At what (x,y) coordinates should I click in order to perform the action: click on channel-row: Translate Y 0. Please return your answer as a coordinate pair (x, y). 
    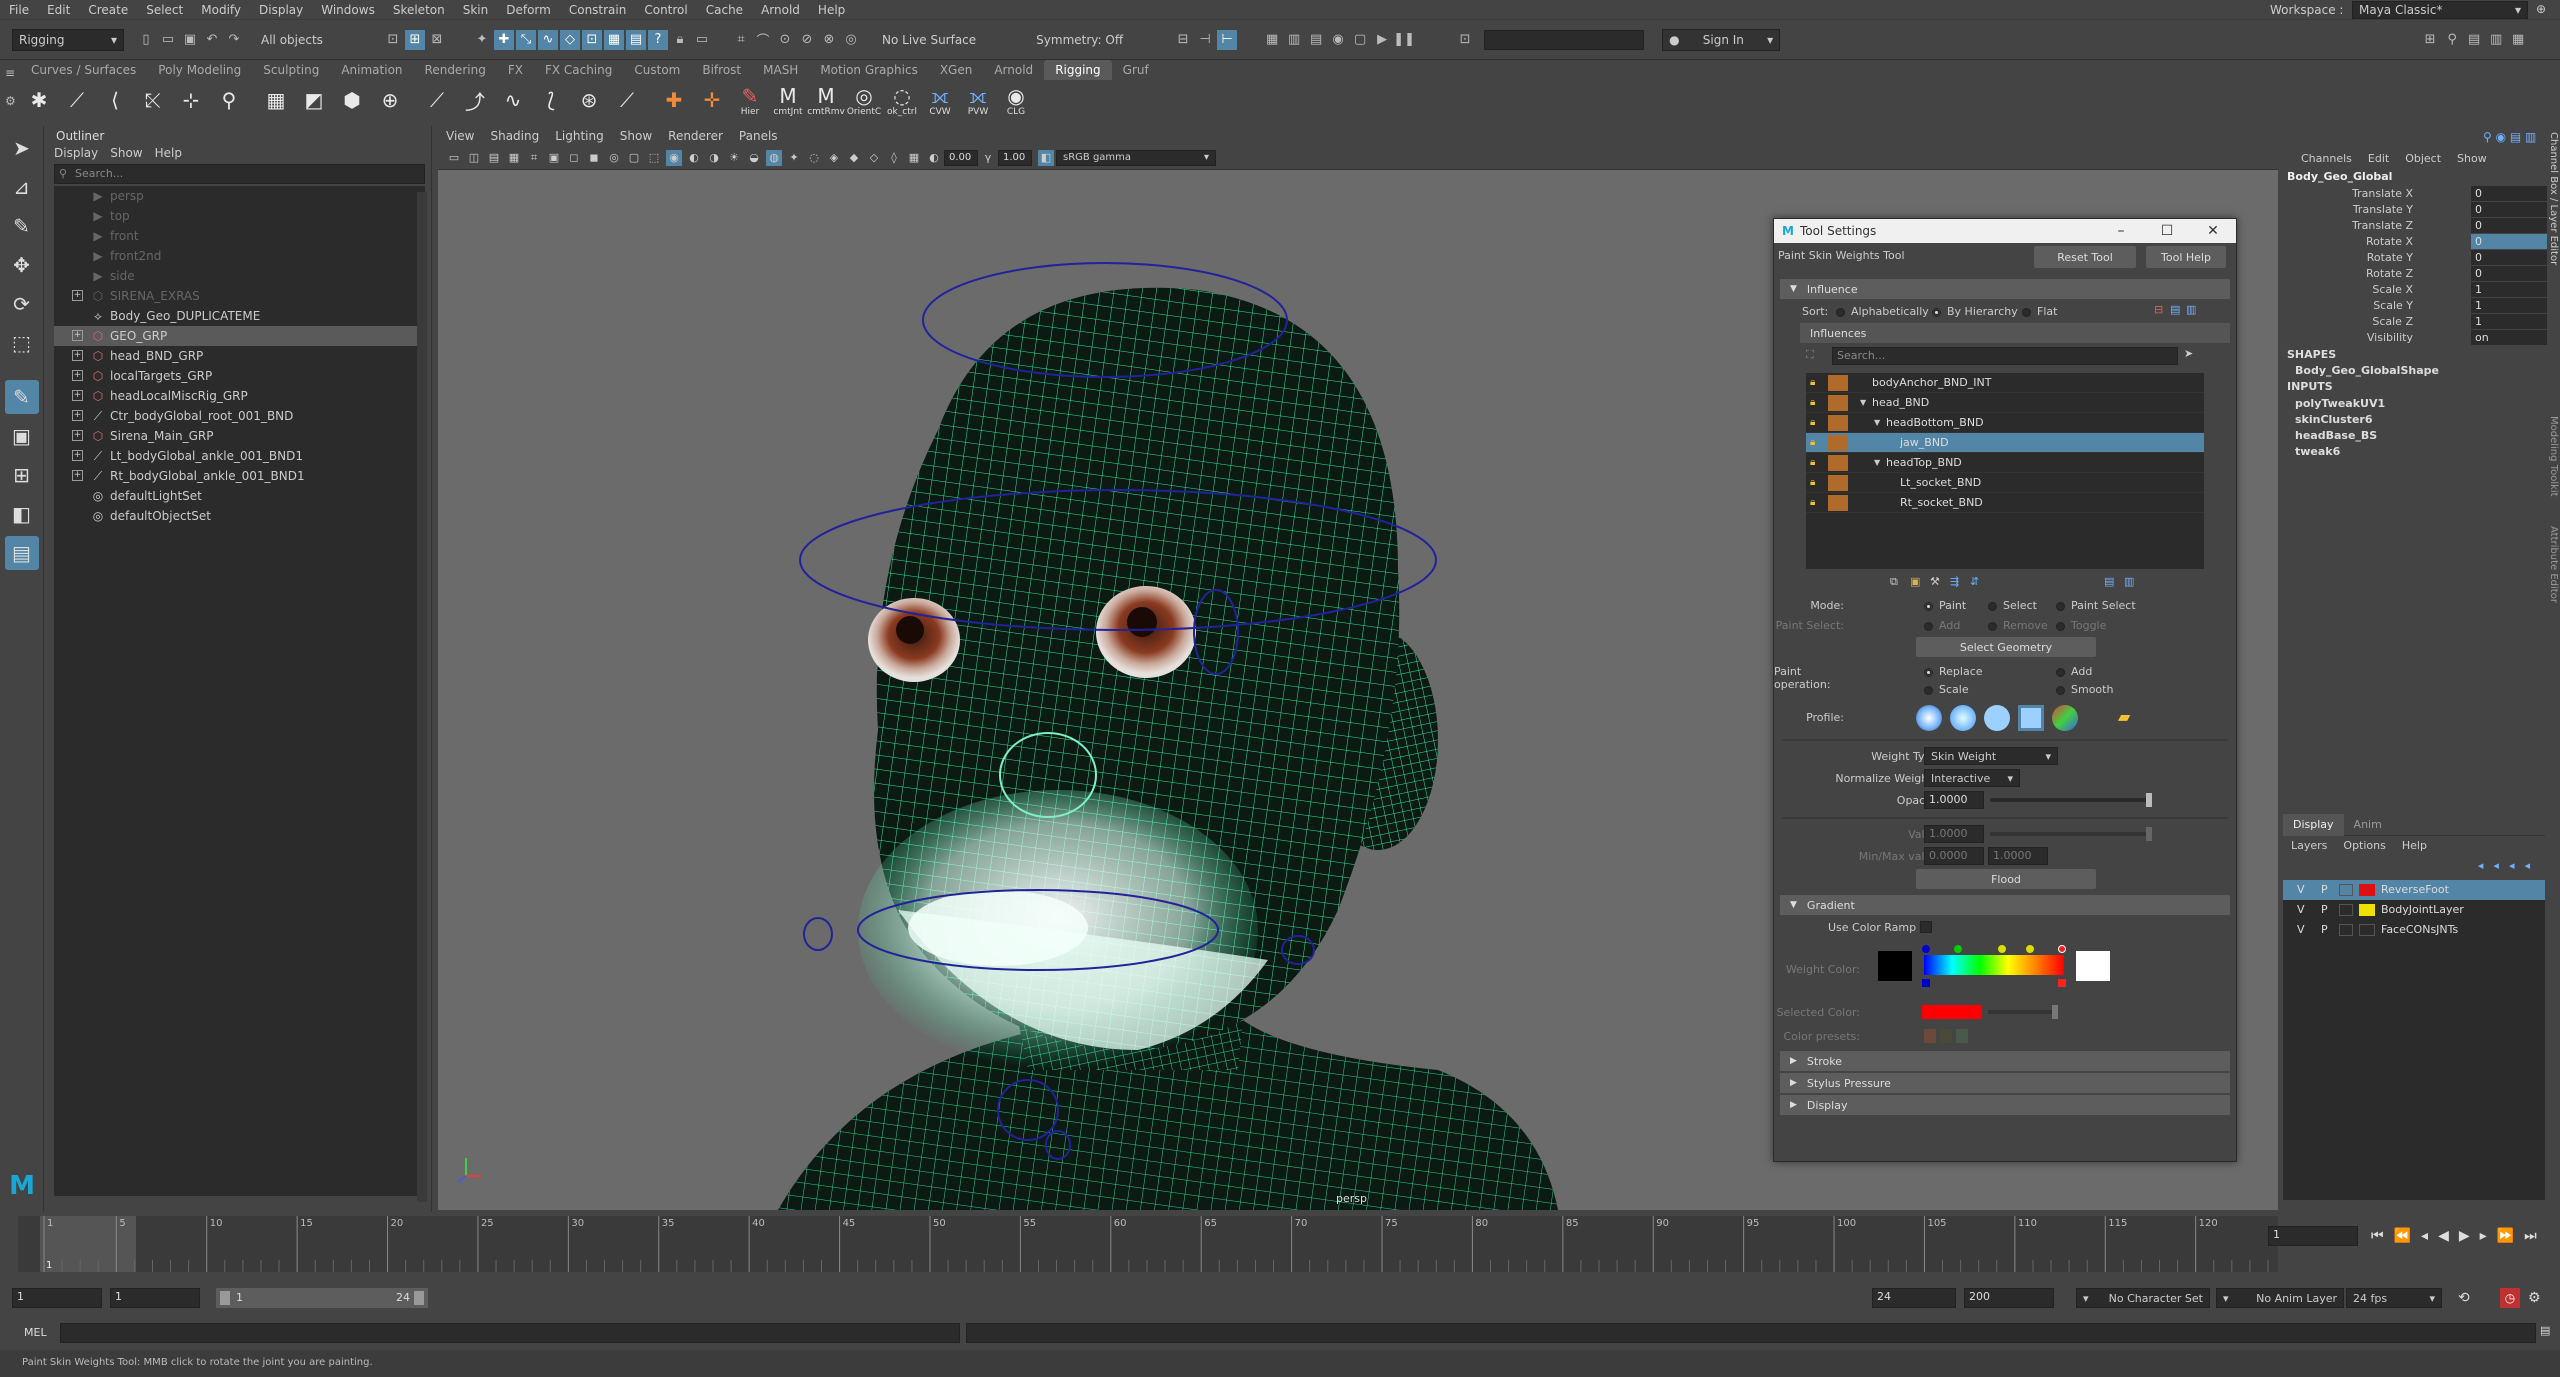
    Looking at the image, I should click on (2418, 210).